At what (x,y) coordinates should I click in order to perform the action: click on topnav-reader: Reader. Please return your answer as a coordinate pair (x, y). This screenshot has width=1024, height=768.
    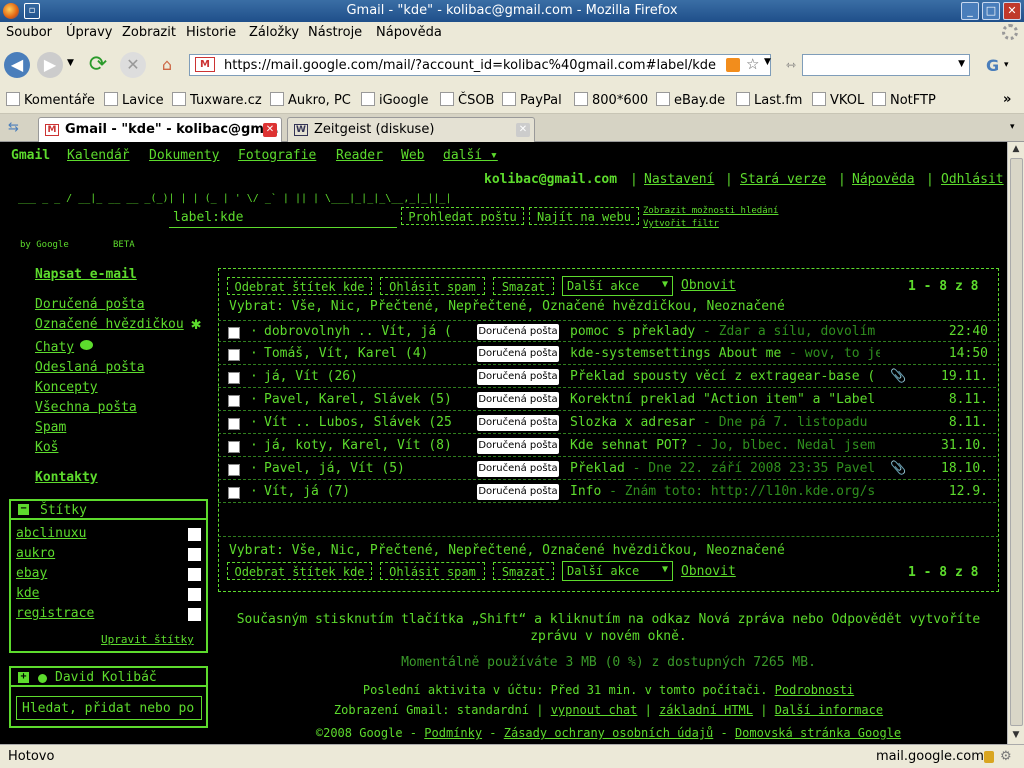
    Looking at the image, I should click on (359, 155).